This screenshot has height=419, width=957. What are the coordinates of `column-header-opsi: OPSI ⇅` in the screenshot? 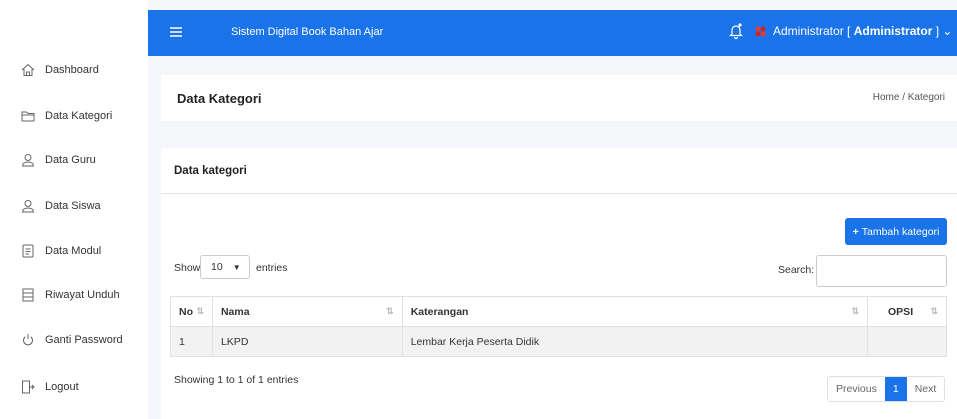 It's located at (907, 311).